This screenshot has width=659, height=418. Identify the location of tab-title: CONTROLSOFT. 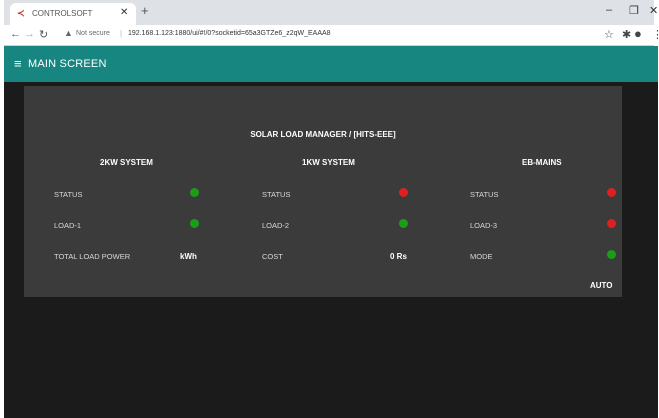
(62, 13).